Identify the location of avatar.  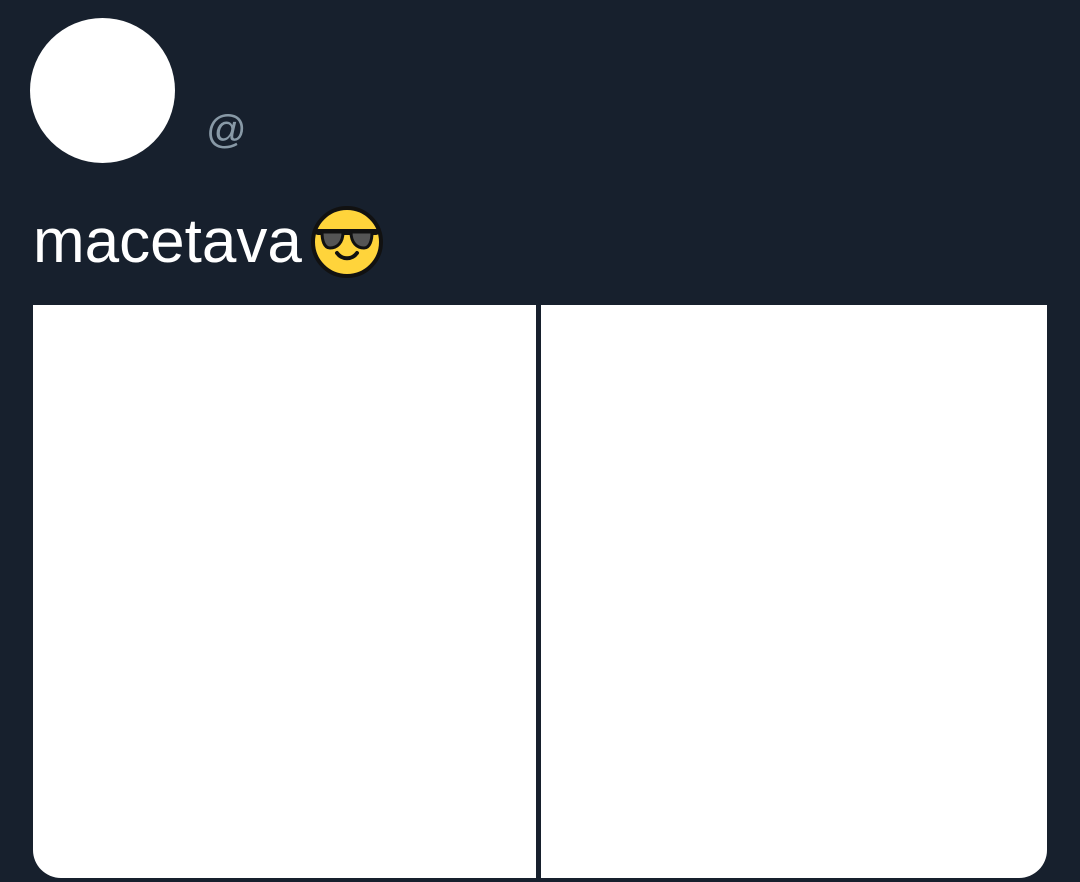
(102, 90).